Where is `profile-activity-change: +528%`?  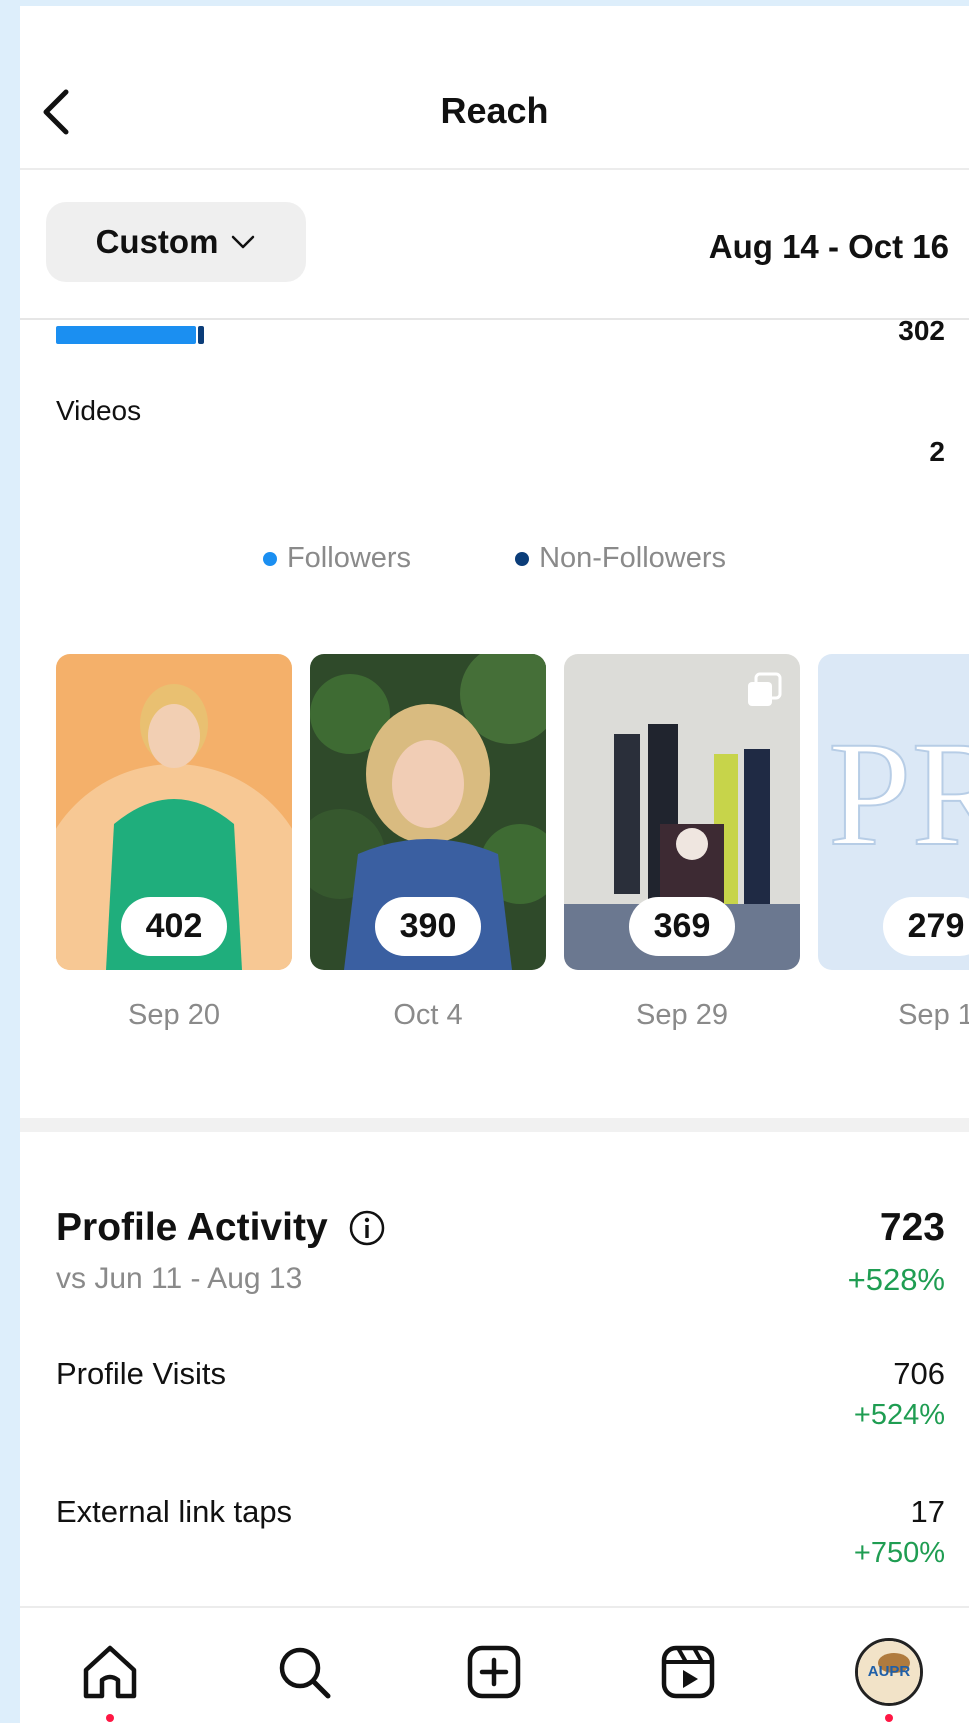 profile-activity-change: +528% is located at coordinates (896, 1279).